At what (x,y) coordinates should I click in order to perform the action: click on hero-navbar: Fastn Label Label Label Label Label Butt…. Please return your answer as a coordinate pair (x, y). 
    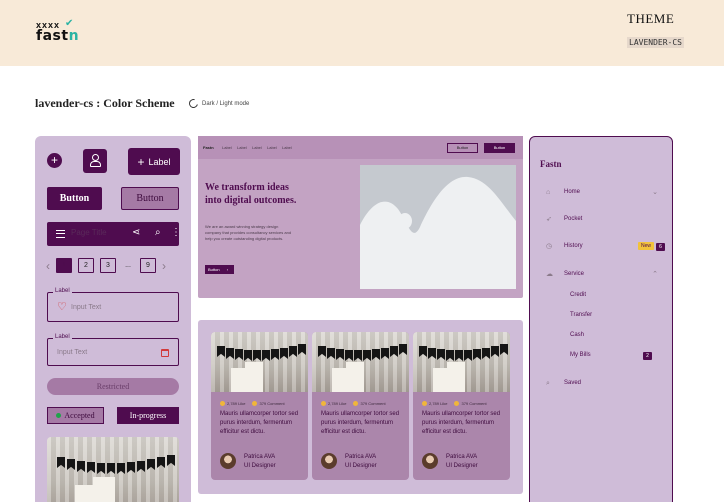
    Looking at the image, I should click on (360, 147).